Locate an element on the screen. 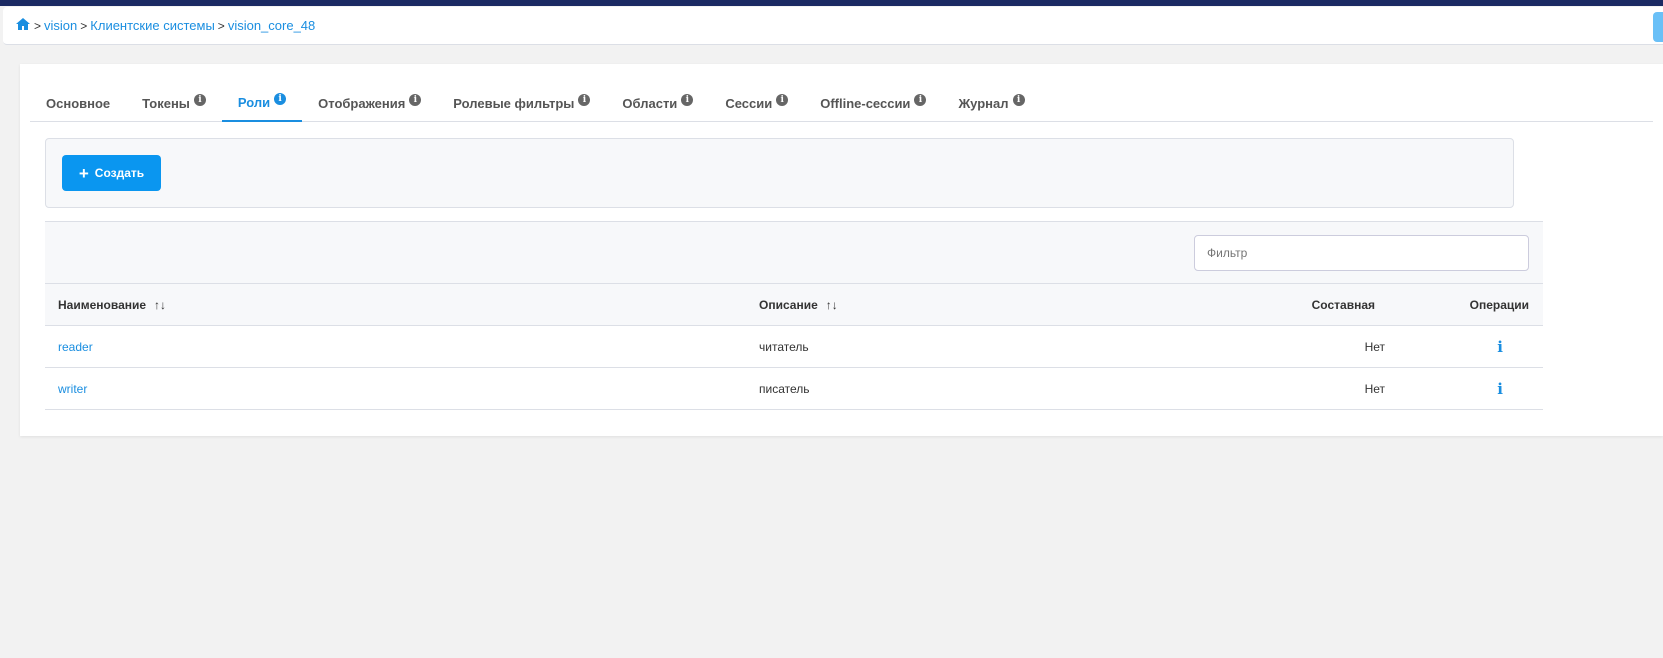 The height and width of the screenshot is (658, 1663). create-button: + Создать is located at coordinates (111, 173).